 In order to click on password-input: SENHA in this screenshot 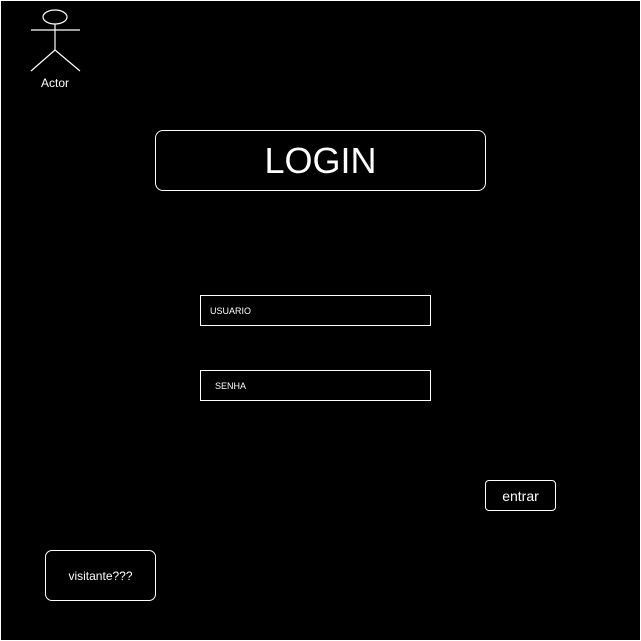, I will do `click(315, 385)`.